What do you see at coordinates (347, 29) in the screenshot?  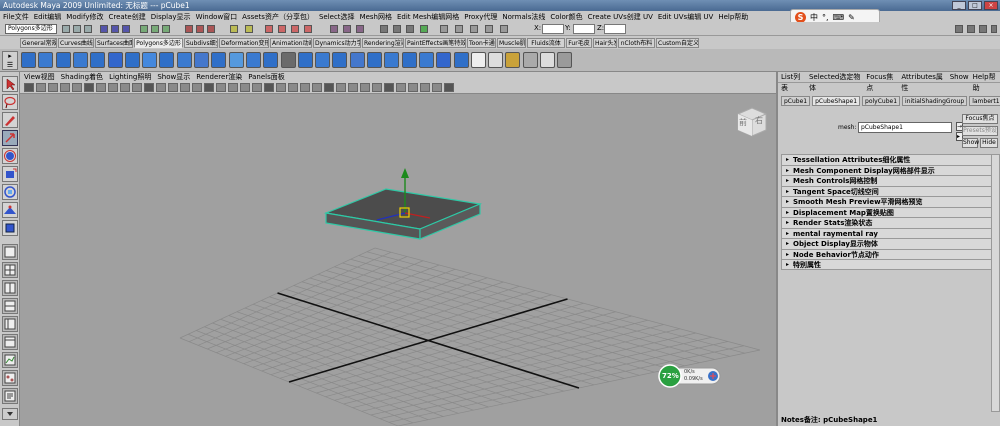 I see `keyframe-icon` at bounding box center [347, 29].